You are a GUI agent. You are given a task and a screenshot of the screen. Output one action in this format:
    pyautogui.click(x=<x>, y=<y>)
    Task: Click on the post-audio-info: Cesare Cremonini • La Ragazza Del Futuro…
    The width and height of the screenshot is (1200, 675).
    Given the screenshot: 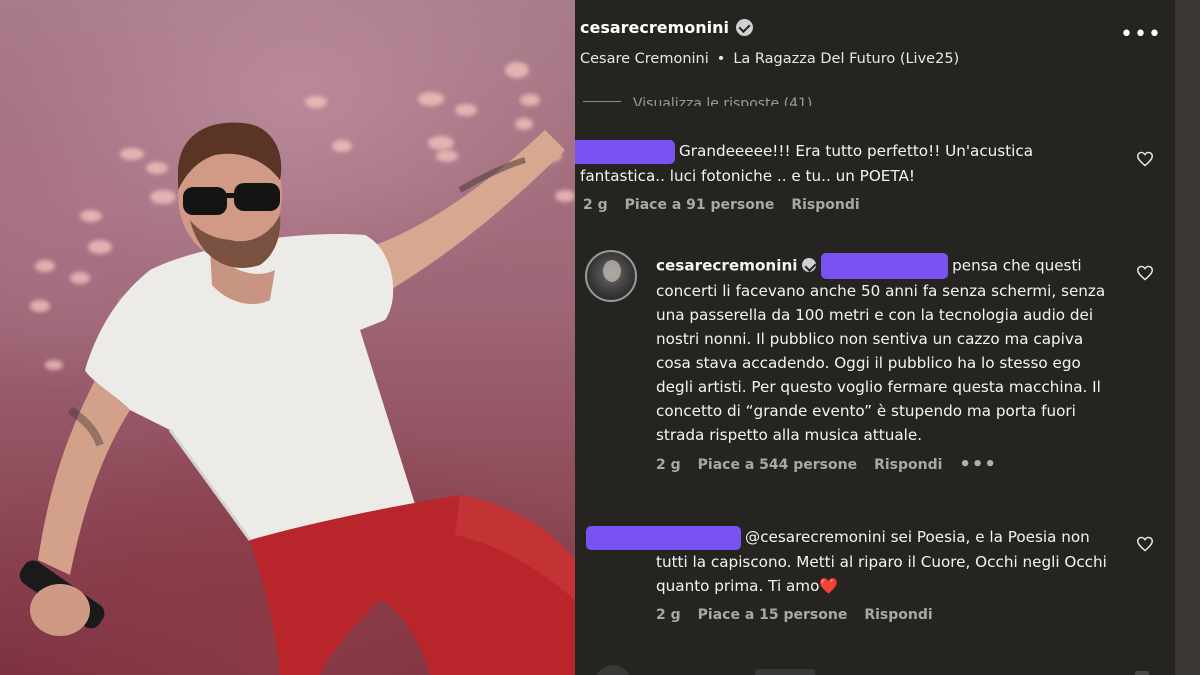 What is the action you would take?
    pyautogui.click(x=769, y=59)
    